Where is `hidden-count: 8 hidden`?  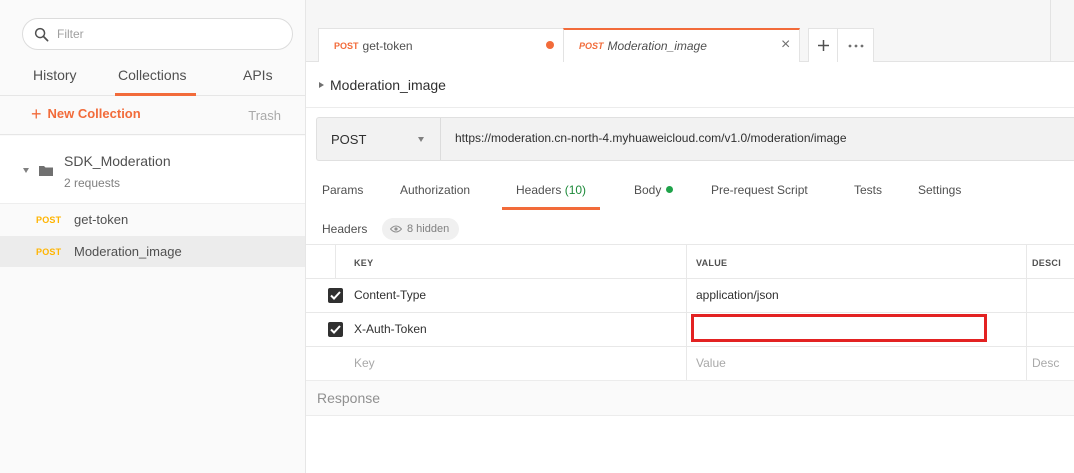 hidden-count: 8 hidden is located at coordinates (428, 229).